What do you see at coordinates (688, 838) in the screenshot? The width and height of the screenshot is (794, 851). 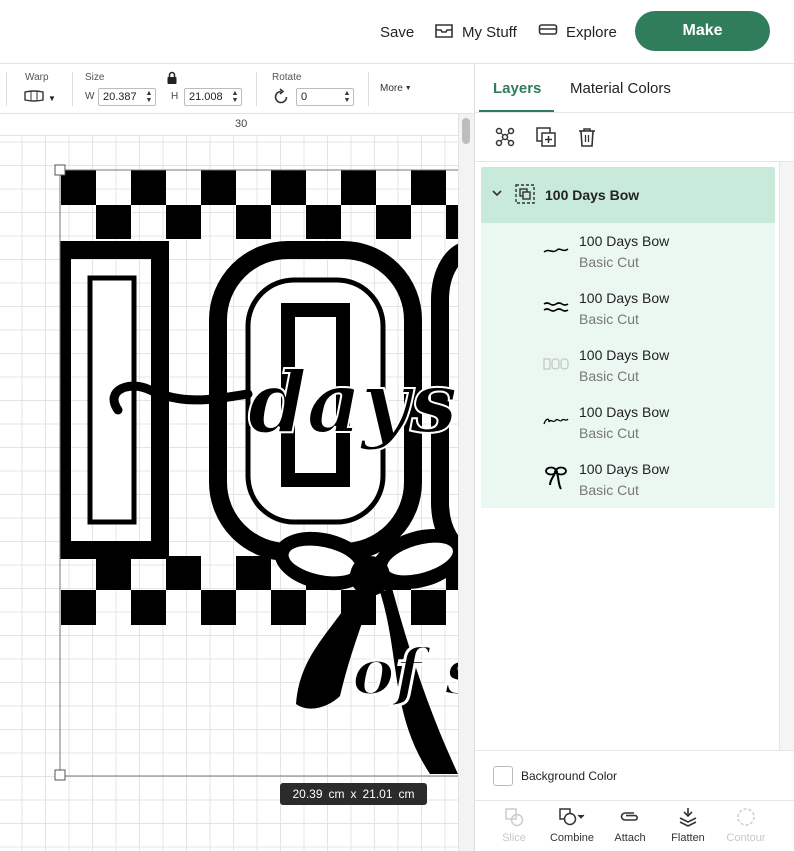 I see `flatten-label: Flatten` at bounding box center [688, 838].